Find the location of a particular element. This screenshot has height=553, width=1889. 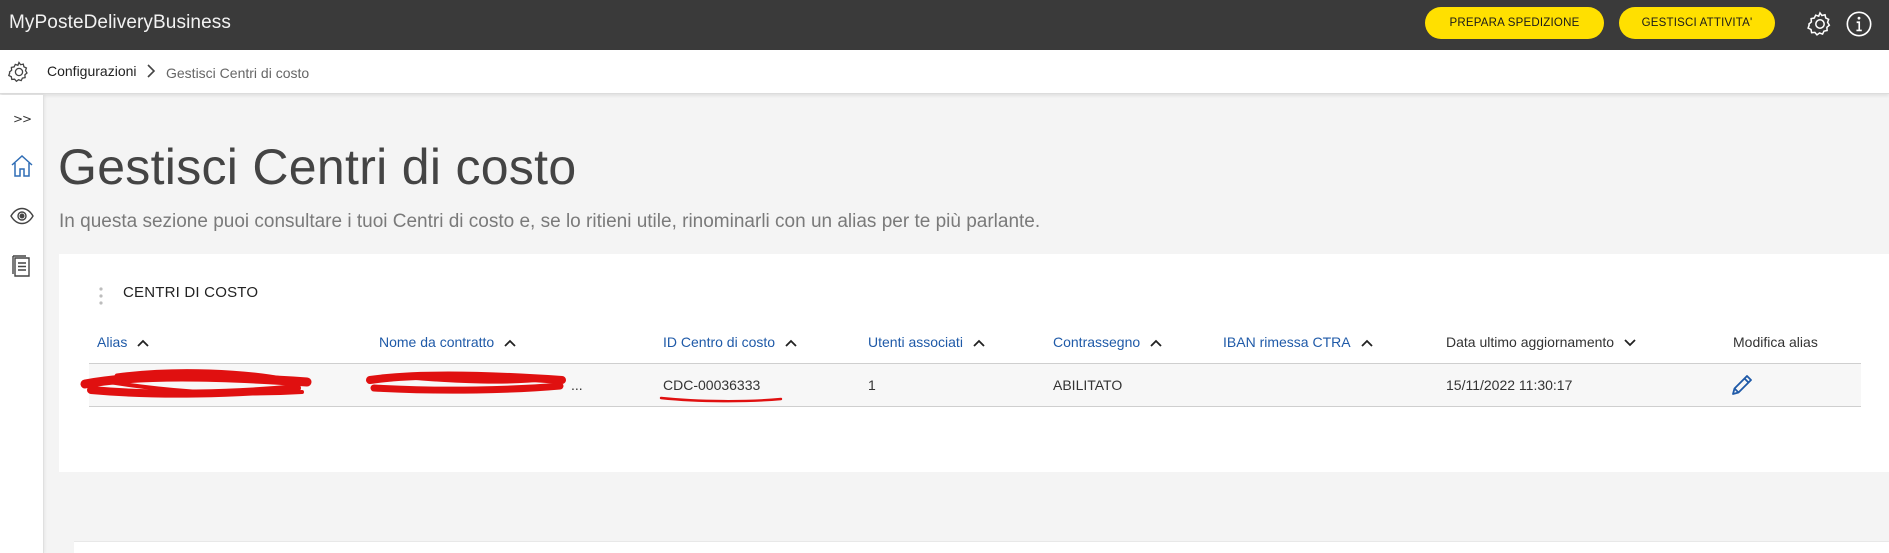

info-icon is located at coordinates (1859, 24).